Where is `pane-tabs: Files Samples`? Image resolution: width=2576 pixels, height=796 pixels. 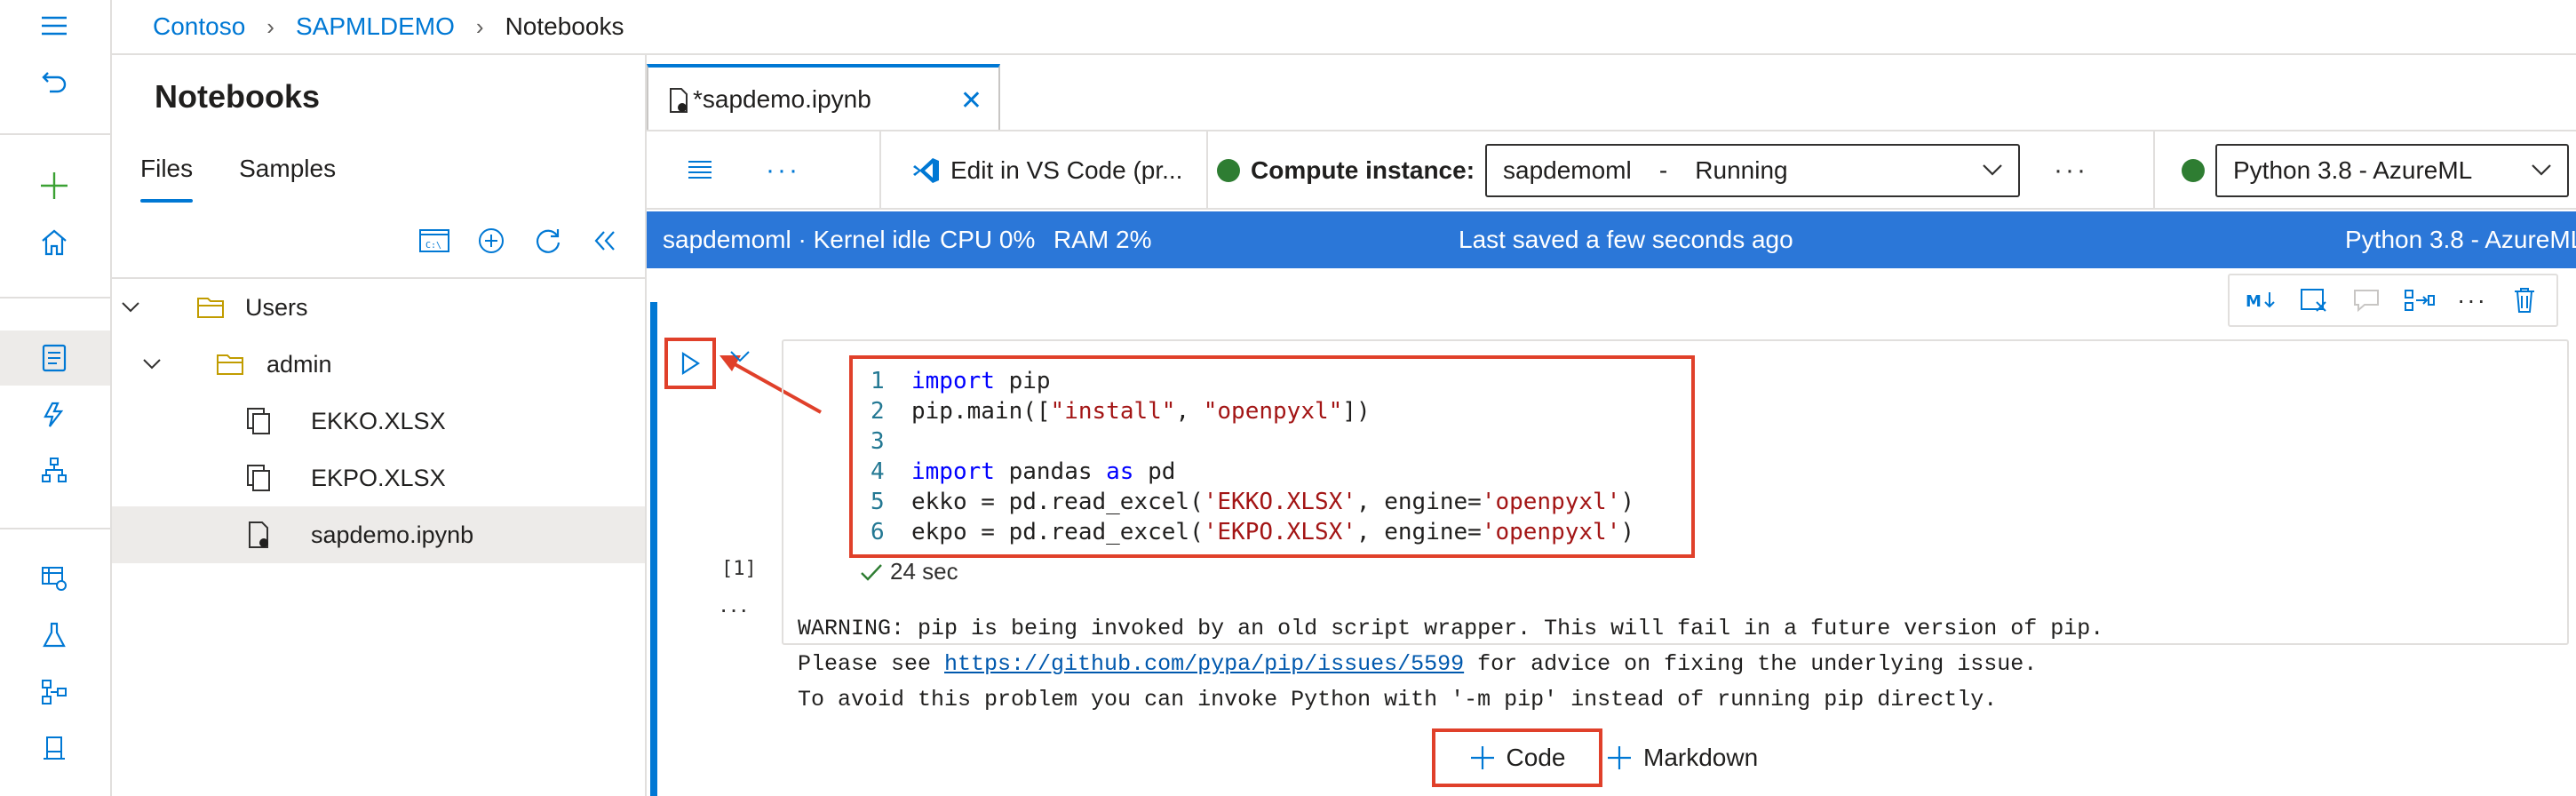
pane-tabs: Files Samples is located at coordinates (238, 179).